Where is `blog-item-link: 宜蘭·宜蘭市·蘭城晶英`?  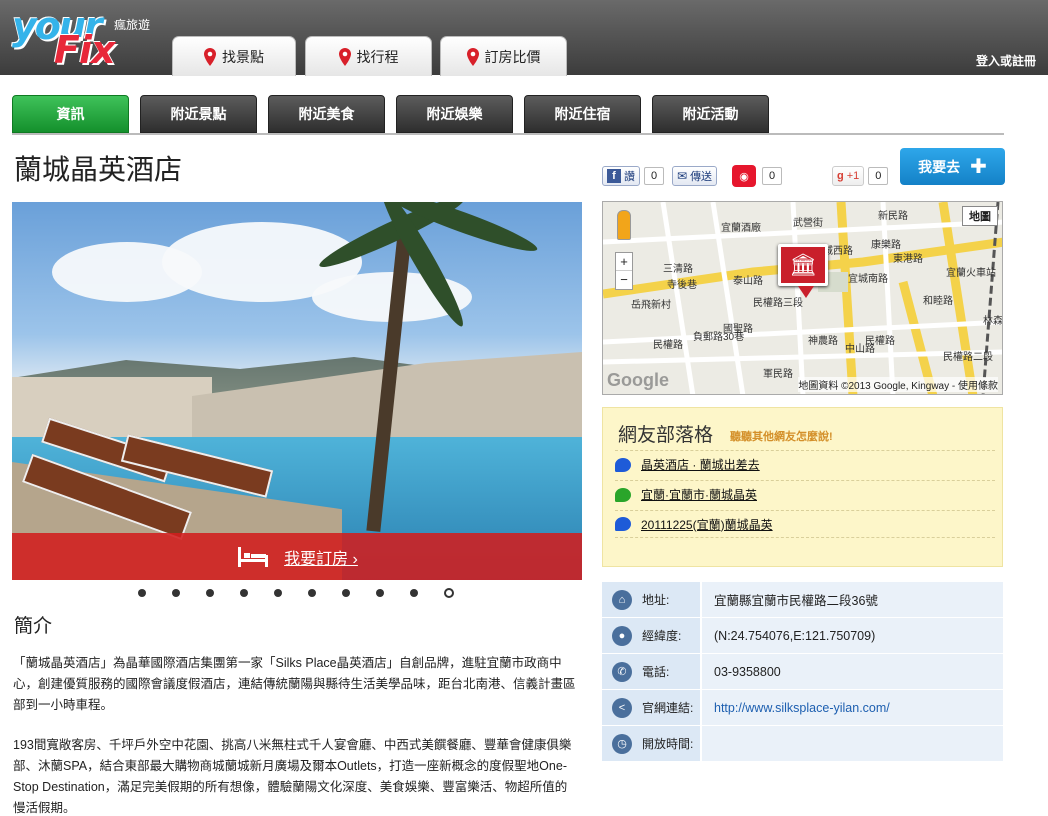
blog-item-link: 宜蘭·宜蘭市·蘭城晶英 is located at coordinates (699, 494).